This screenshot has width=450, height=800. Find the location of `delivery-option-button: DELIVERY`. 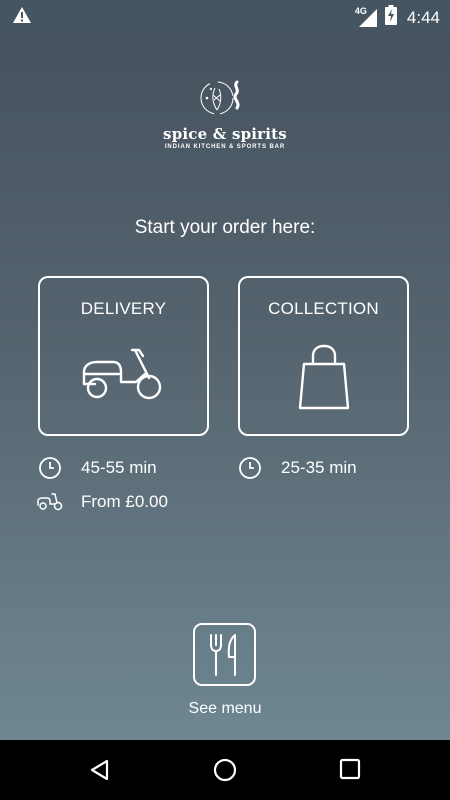

delivery-option-button: DELIVERY is located at coordinates (123, 356).